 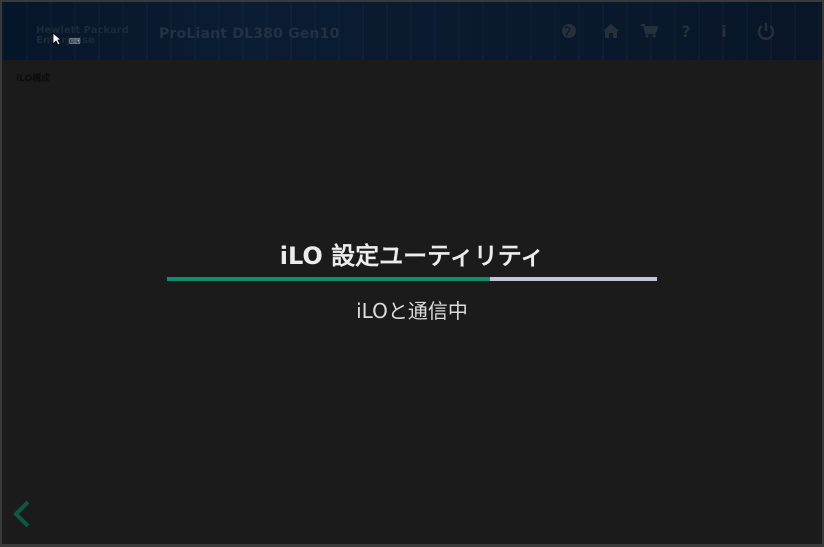 I want to click on brand-line-2: Enterprise, so click(x=65, y=40).